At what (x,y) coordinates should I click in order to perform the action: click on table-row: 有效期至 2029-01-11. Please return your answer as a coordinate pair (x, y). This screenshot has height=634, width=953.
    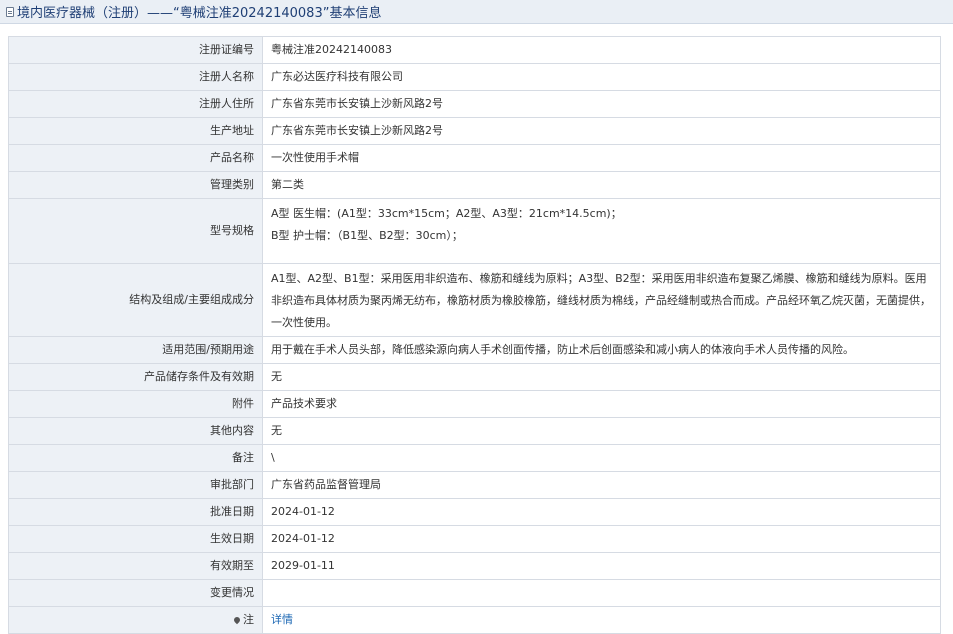
    Looking at the image, I should click on (474, 566).